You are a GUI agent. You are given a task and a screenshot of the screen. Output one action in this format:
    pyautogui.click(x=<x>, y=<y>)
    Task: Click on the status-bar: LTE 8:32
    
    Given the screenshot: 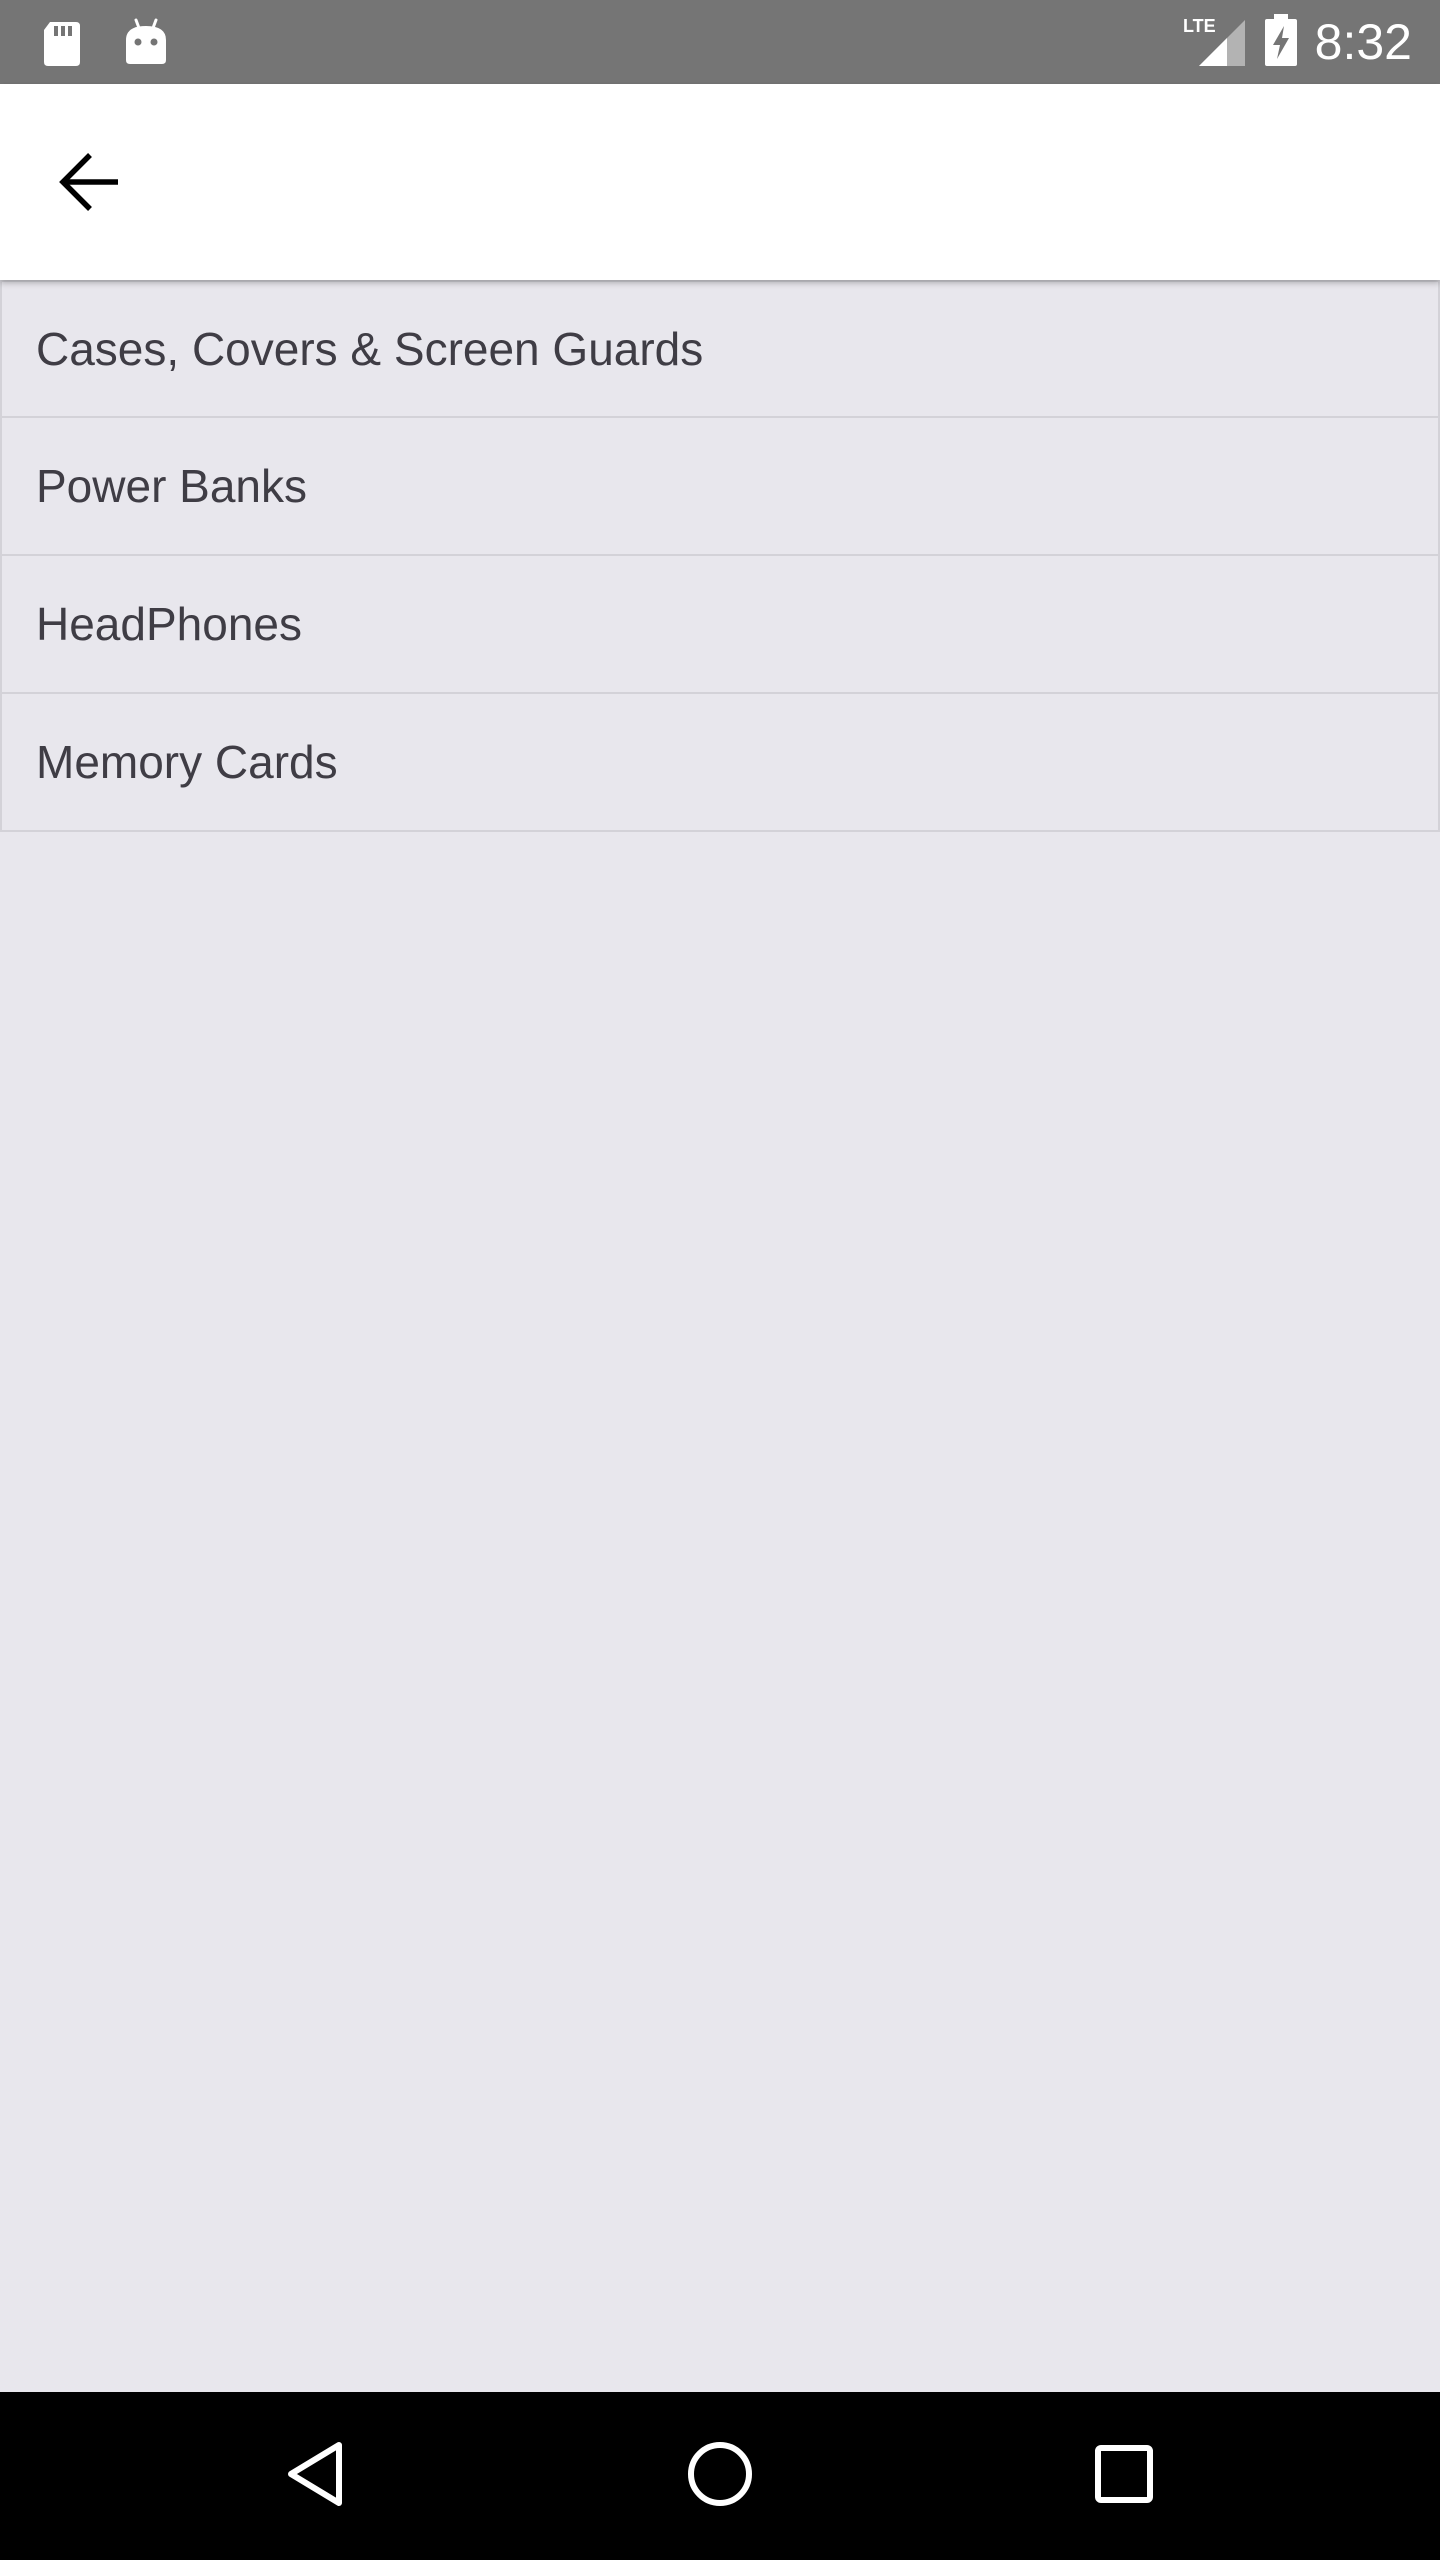 What is the action you would take?
    pyautogui.click(x=720, y=42)
    